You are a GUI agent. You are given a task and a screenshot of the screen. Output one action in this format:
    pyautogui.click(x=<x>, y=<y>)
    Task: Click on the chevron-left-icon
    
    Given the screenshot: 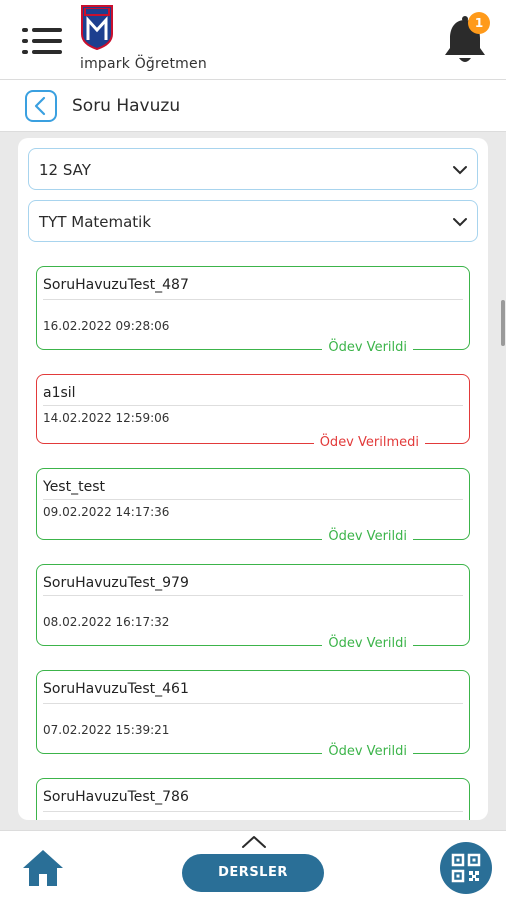 What is the action you would take?
    pyautogui.click(x=40, y=106)
    